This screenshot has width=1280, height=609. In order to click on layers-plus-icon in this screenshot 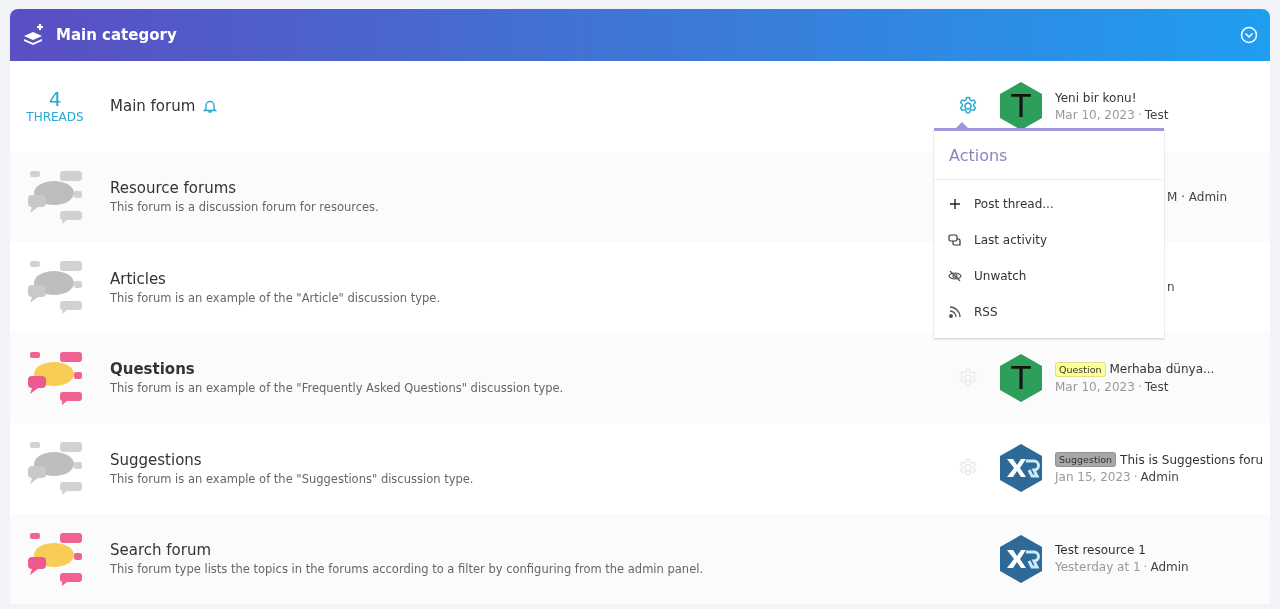, I will do `click(34, 35)`.